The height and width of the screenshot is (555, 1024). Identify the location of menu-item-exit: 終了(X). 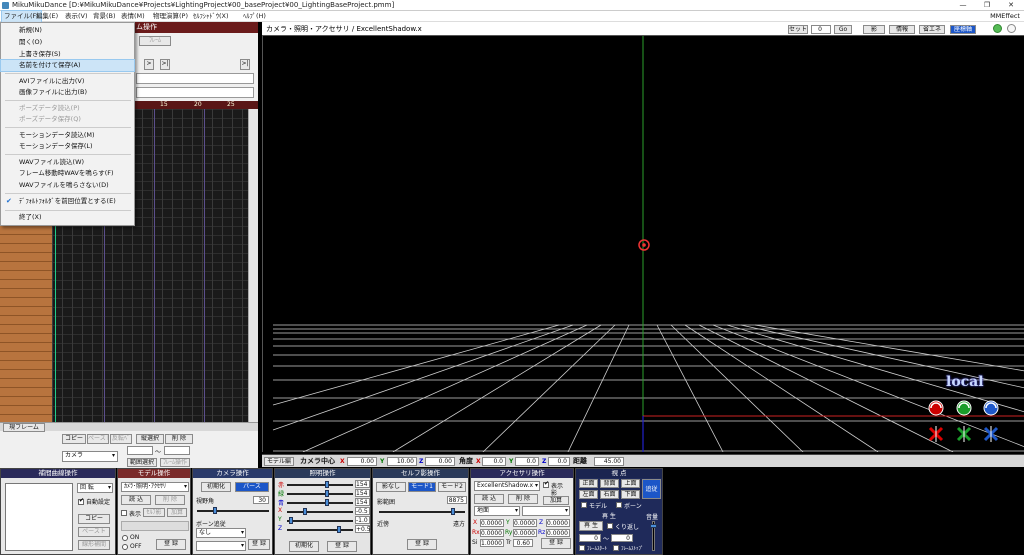
(67, 217).